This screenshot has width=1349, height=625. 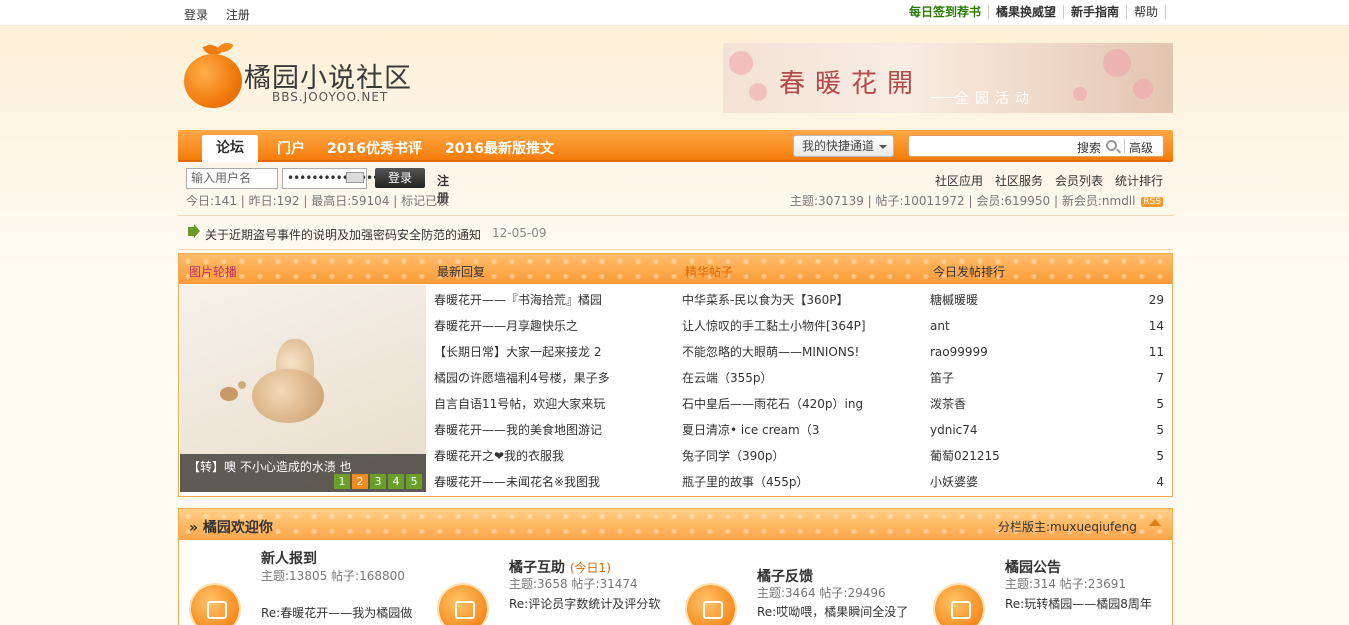 I want to click on forum-last-post: Re:哎呦喂，橘果瞬间全没了, so click(x=837, y=611).